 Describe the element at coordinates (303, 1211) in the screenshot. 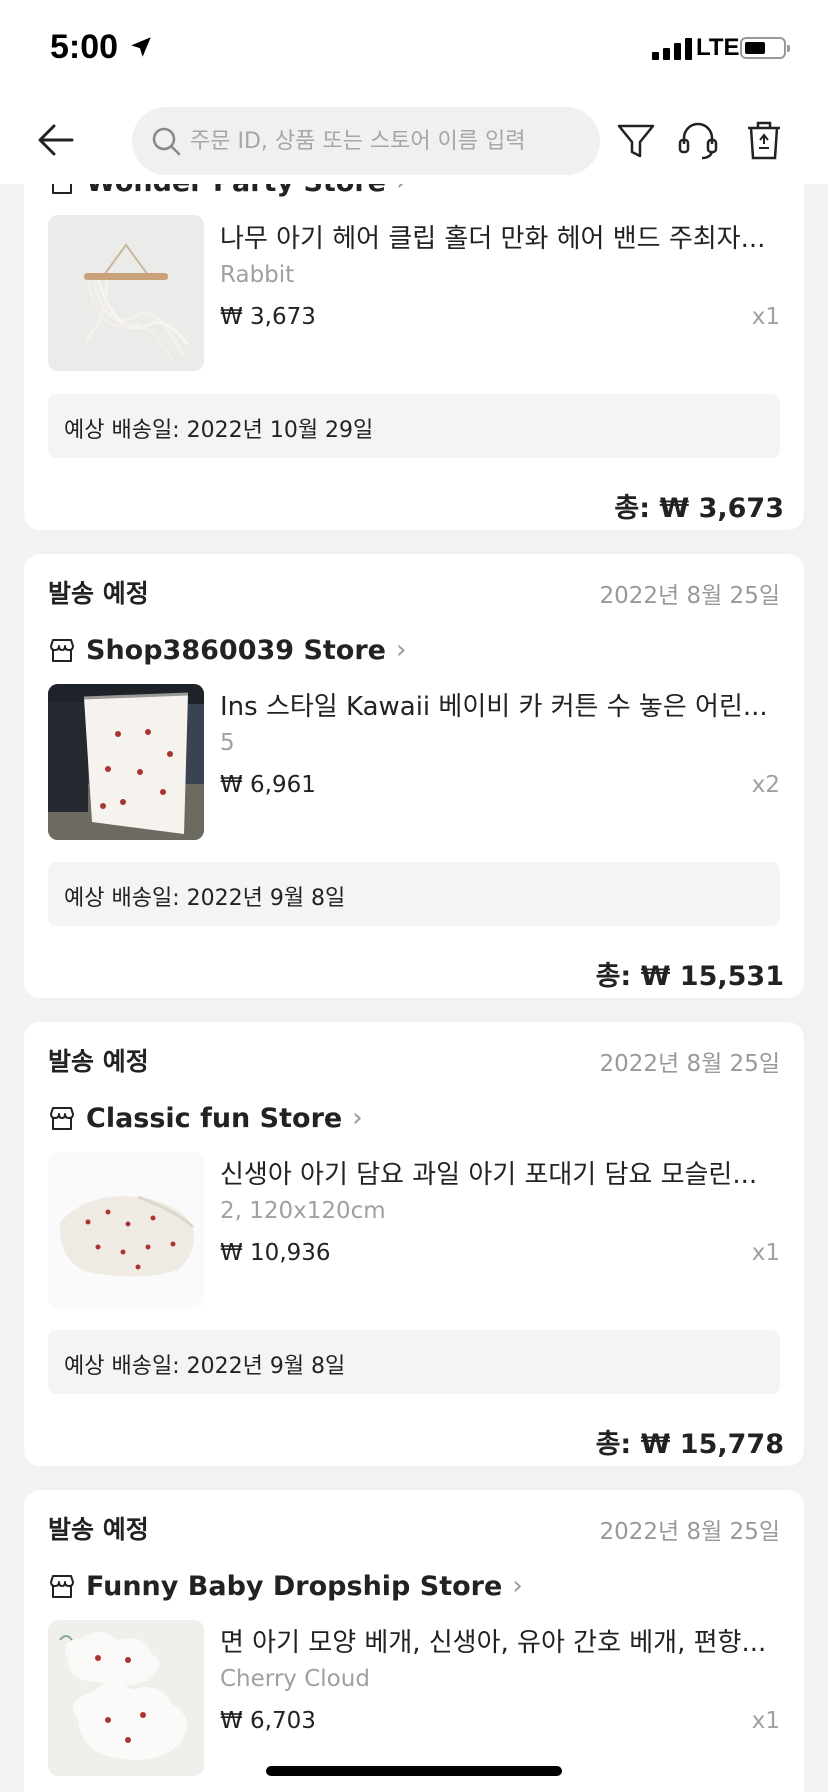

I see `product-variant: 2, 120x120cm` at that location.